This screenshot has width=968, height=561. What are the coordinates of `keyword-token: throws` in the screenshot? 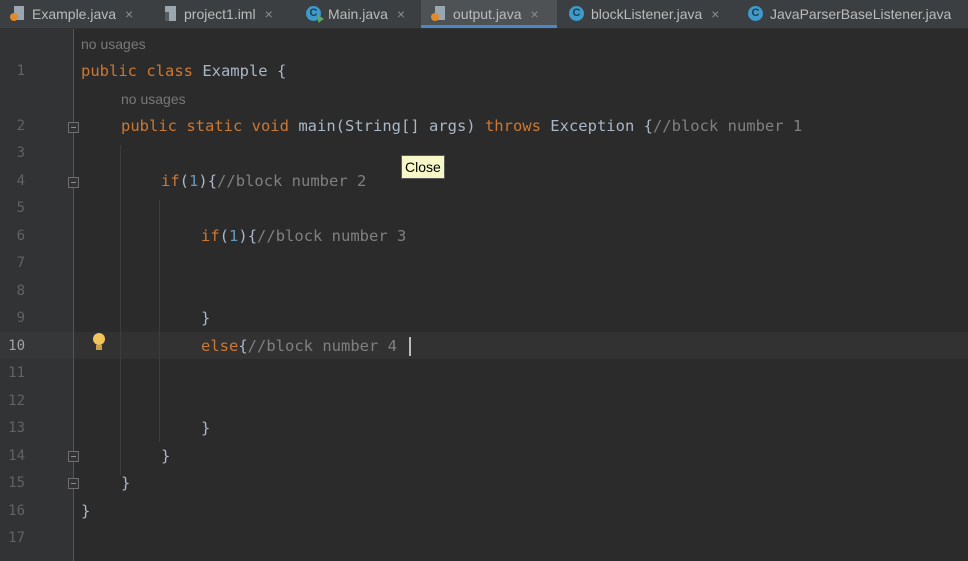 It's located at (512, 126).